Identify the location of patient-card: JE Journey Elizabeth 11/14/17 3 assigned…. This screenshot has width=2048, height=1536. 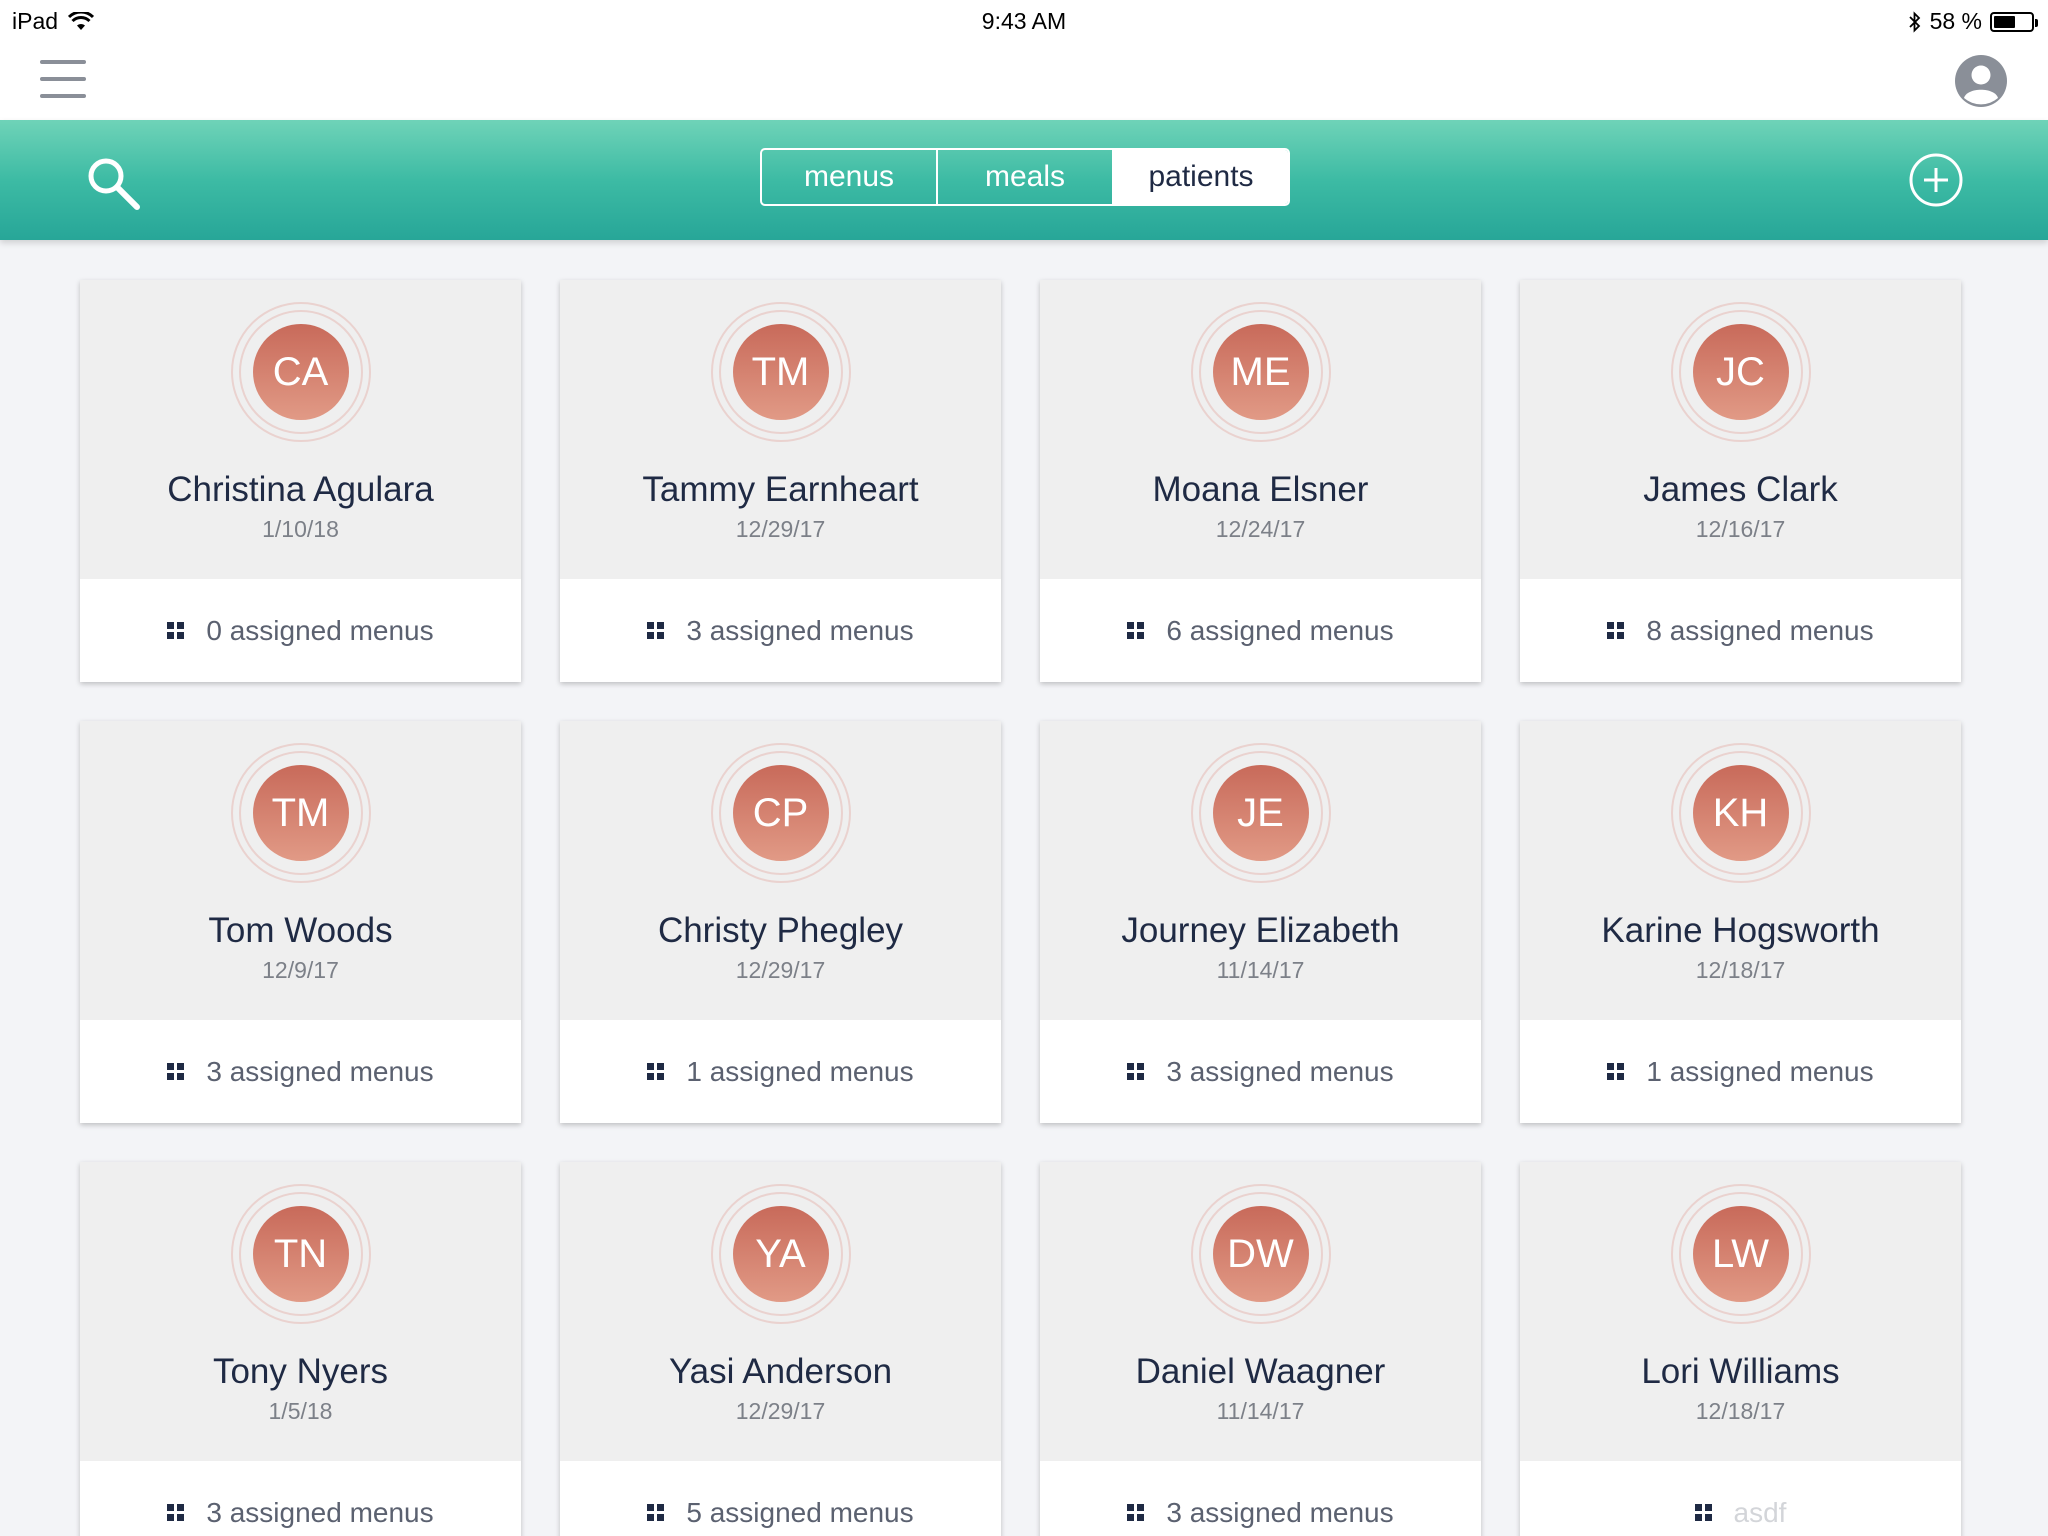
(1260, 922).